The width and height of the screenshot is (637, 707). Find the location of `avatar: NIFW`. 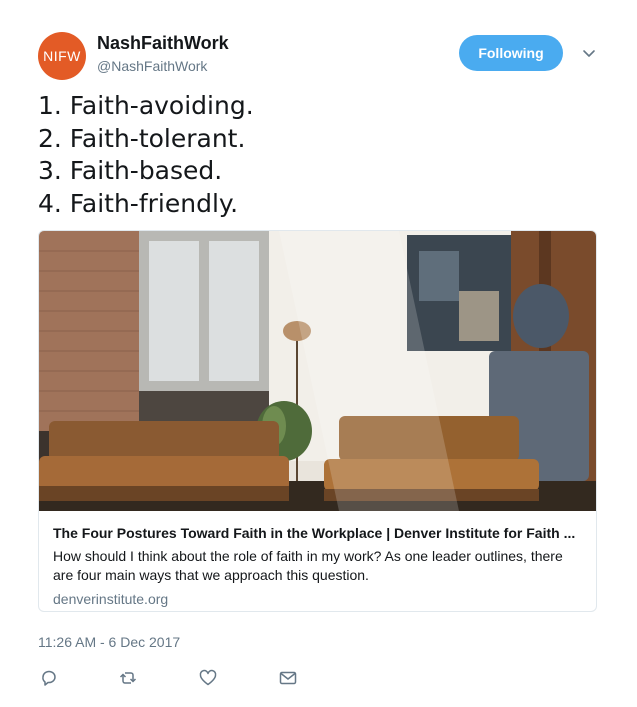

avatar: NIFW is located at coordinates (62, 56).